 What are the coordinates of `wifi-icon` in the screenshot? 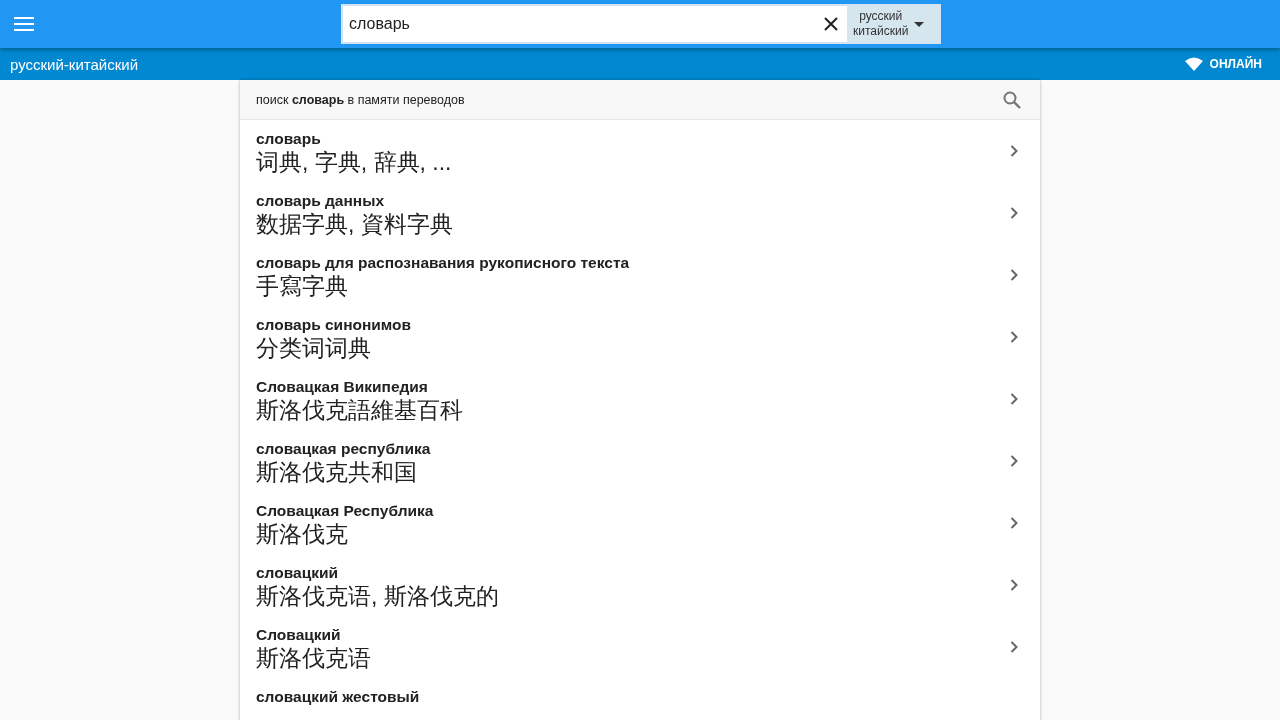 It's located at (1193, 64).